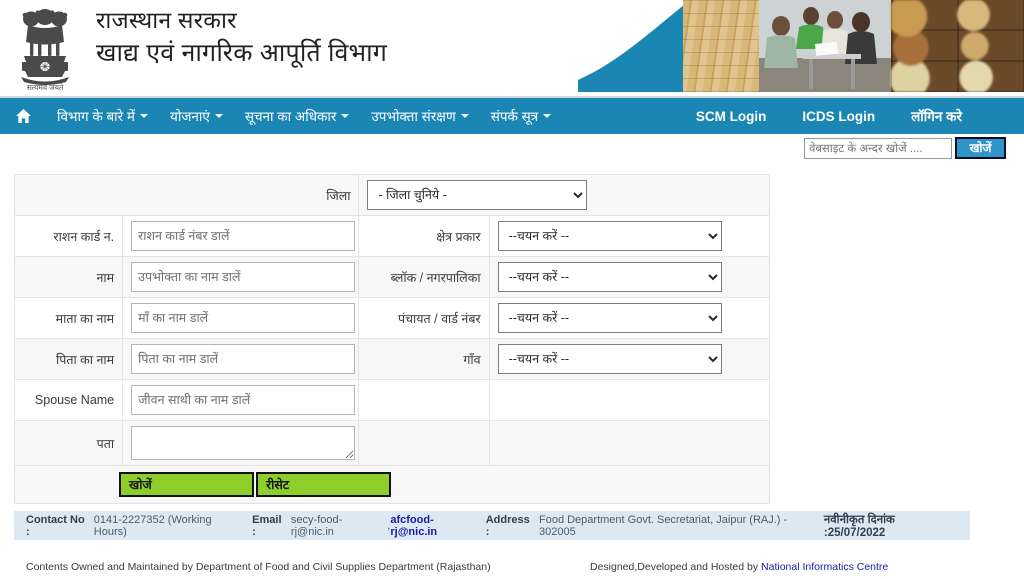 This screenshot has height=579, width=1024. I want to click on banner-grain-bins, so click(957, 46).